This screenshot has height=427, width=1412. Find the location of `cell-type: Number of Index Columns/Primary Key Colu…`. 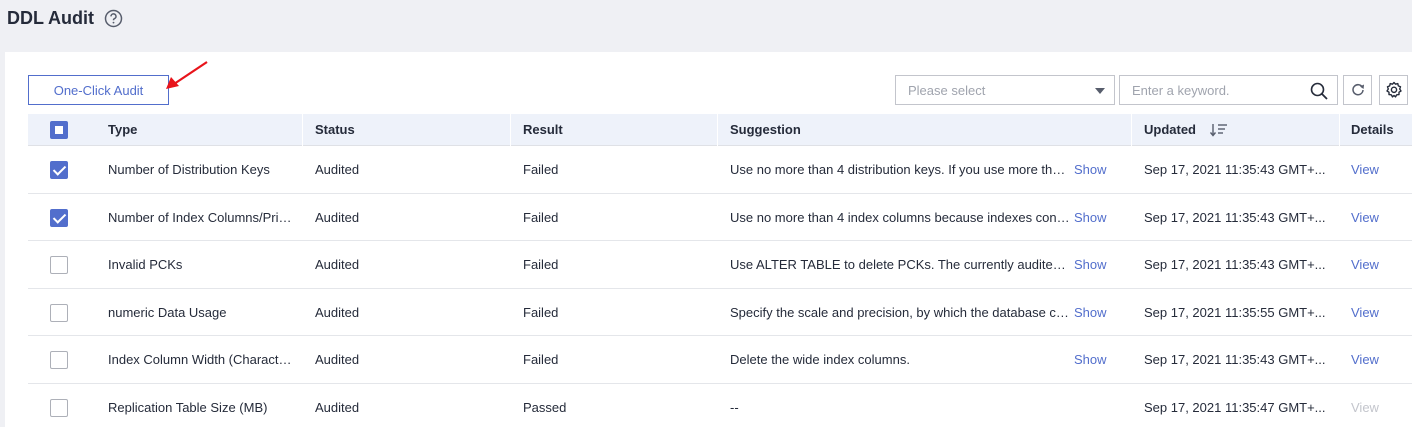

cell-type: Number of Index Columns/Primary Key Colu… is located at coordinates (201, 217).